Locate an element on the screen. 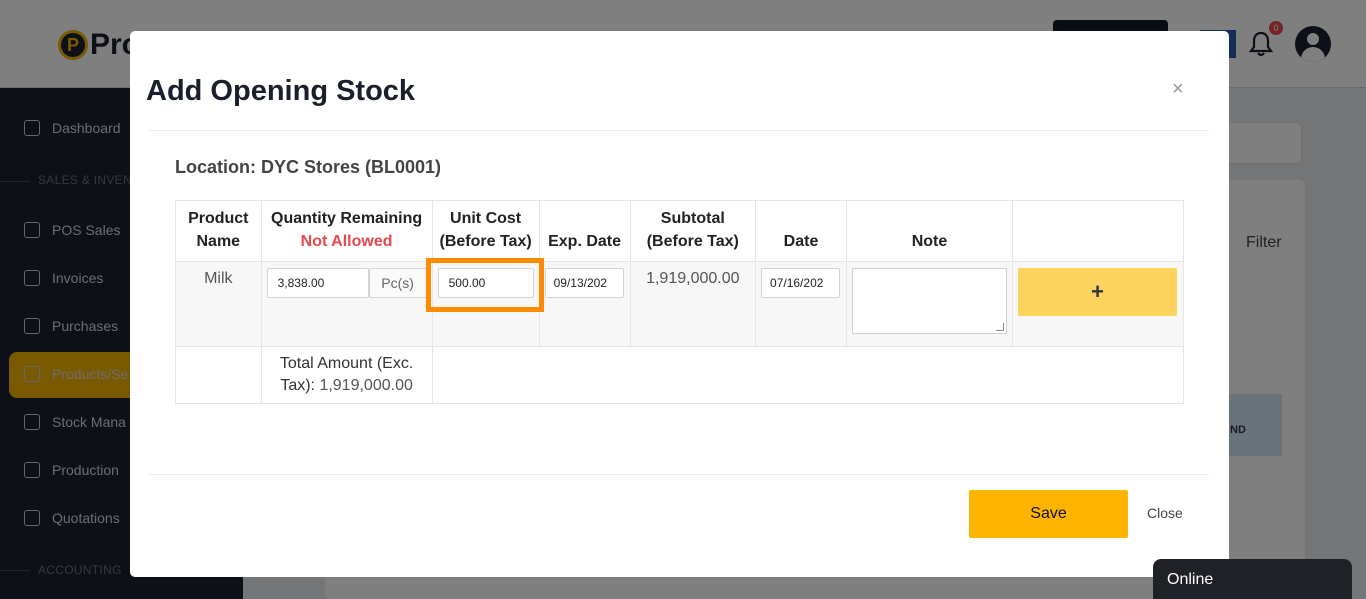  quantity-cell: 3,838.00 Pc(s) is located at coordinates (346, 304).